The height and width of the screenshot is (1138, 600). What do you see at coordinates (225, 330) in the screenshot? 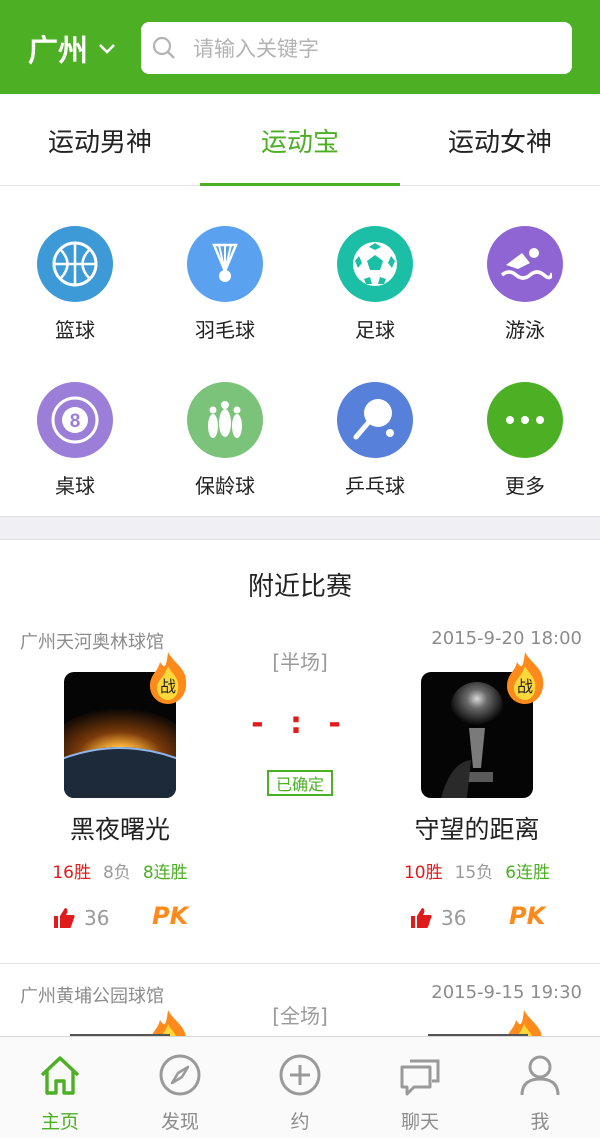
I see `category-label: 羽毛球` at bounding box center [225, 330].